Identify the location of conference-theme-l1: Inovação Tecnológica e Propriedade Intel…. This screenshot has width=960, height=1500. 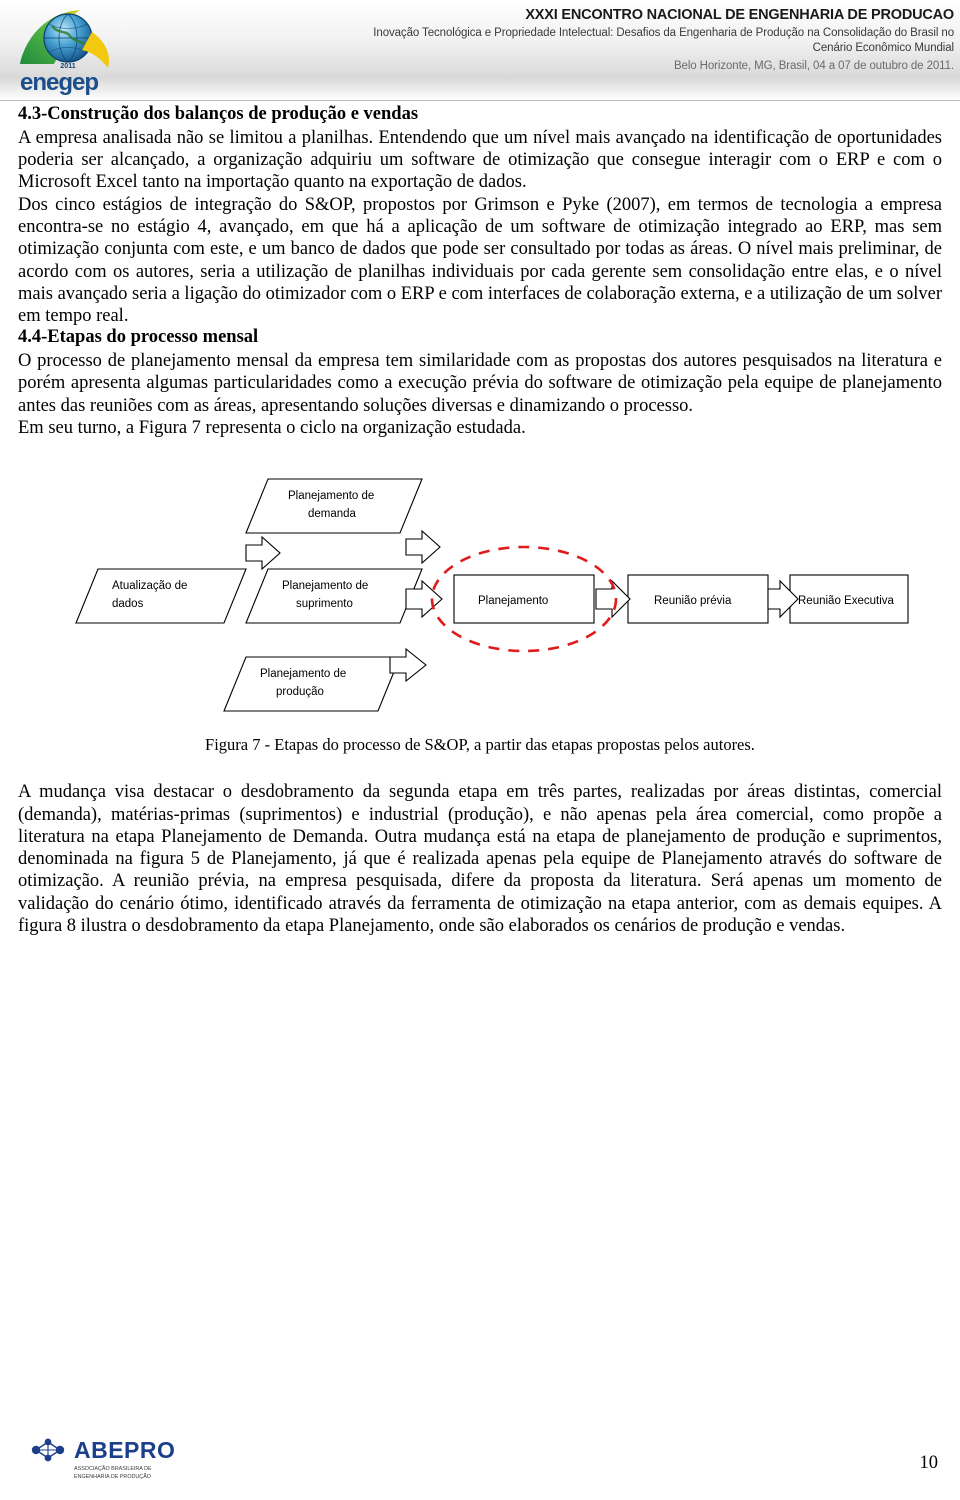
(663, 33).